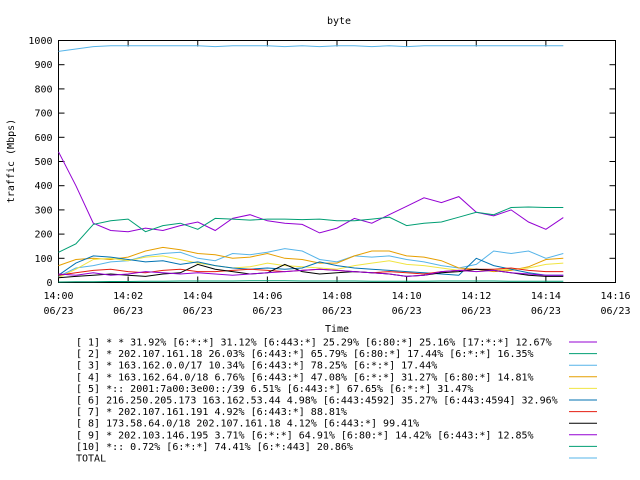 This screenshot has width=640, height=480. What do you see at coordinates (43, 186) in the screenshot?
I see `y-tick-label: 400` at bounding box center [43, 186].